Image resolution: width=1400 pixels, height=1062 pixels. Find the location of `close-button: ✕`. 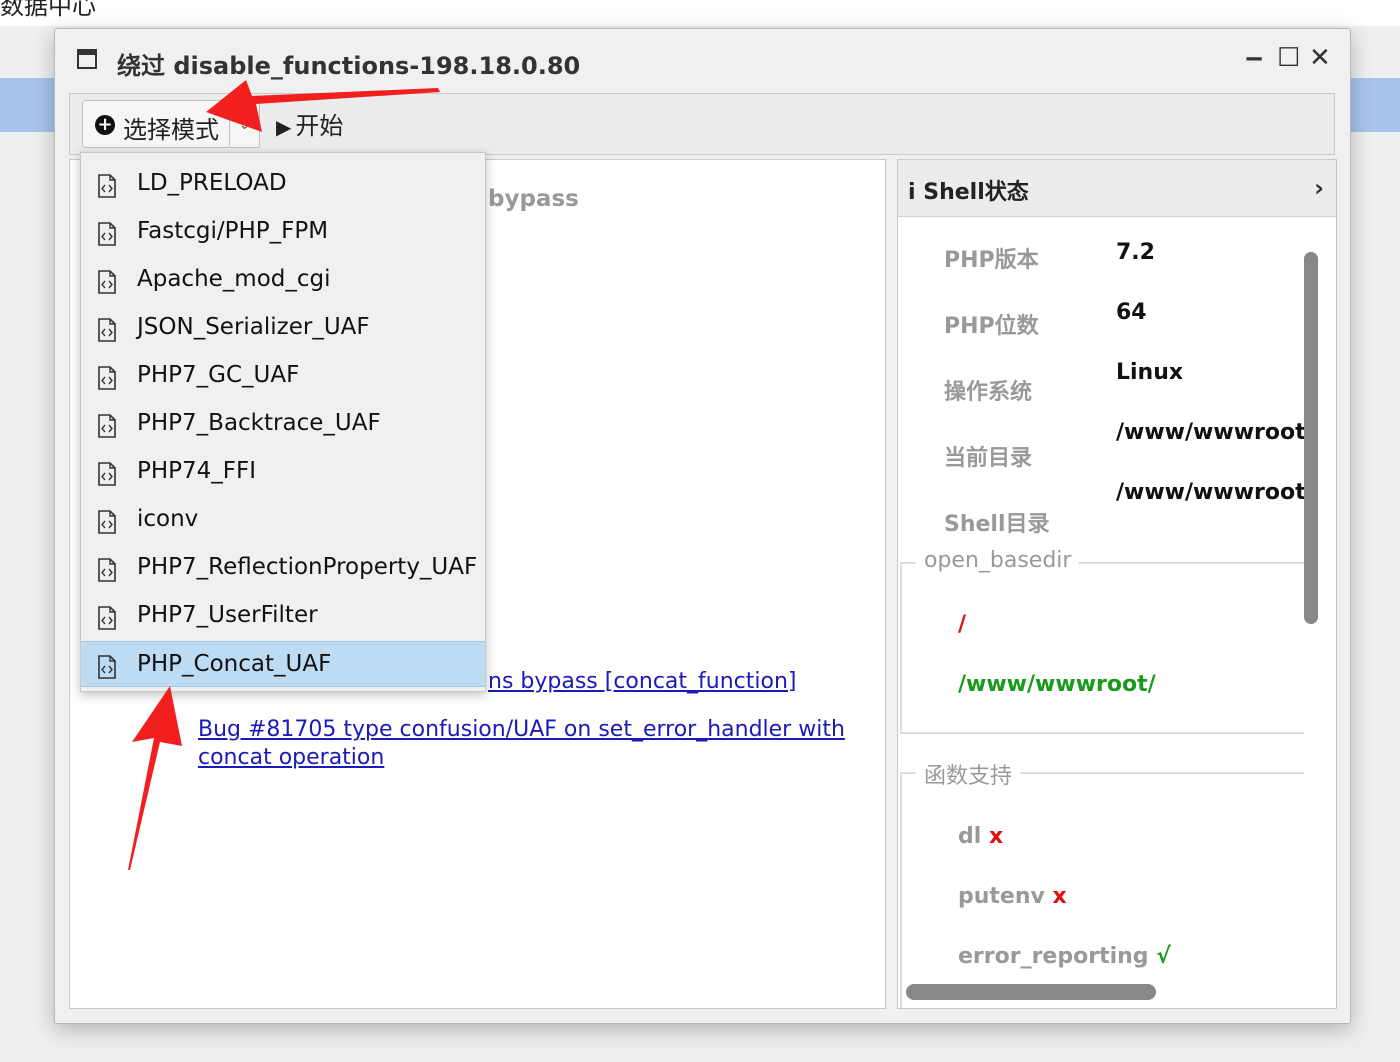

close-button: ✕ is located at coordinates (1320, 58).